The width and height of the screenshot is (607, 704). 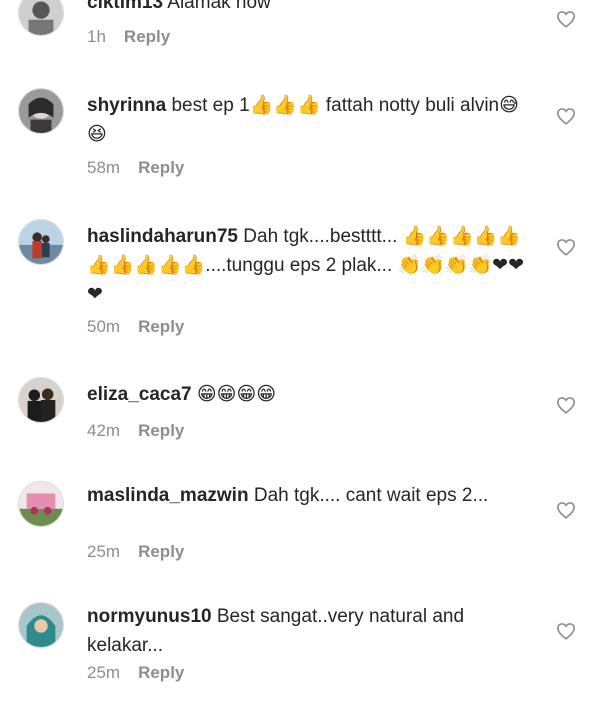 What do you see at coordinates (139, 394) in the screenshot?
I see `comment-username: eliza_caca7` at bounding box center [139, 394].